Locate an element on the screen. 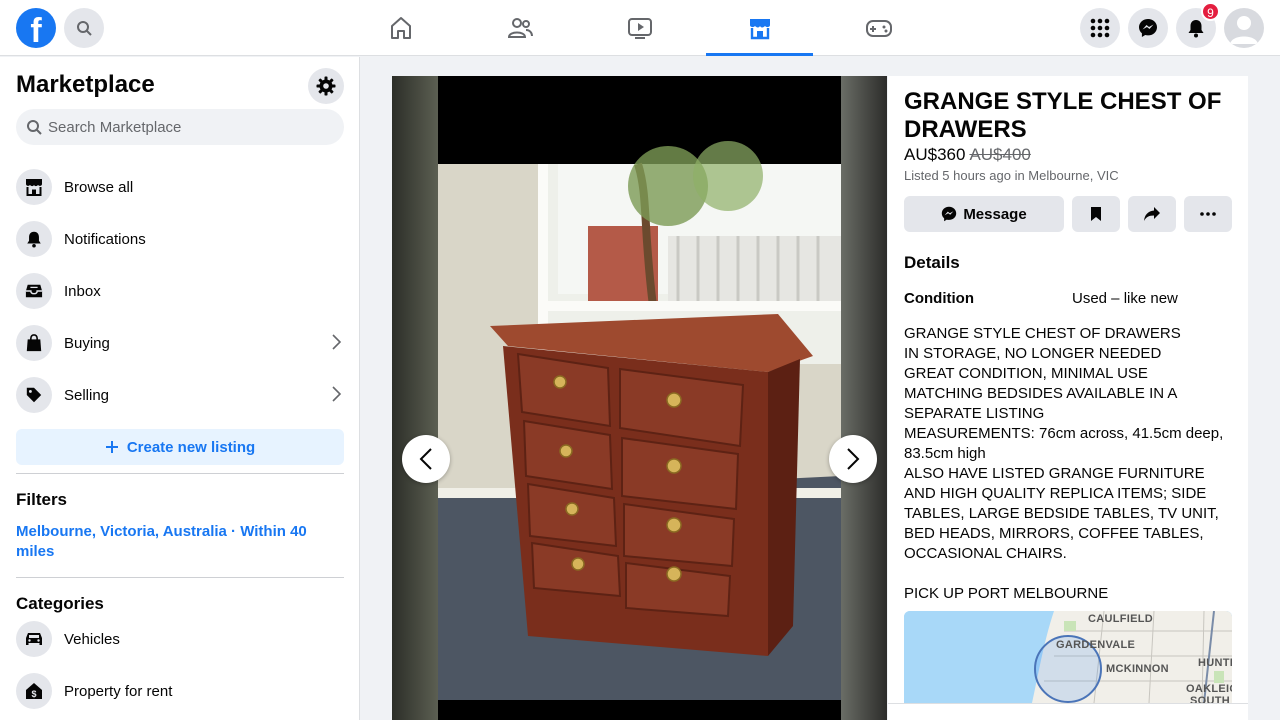  search-button is located at coordinates (84, 28).